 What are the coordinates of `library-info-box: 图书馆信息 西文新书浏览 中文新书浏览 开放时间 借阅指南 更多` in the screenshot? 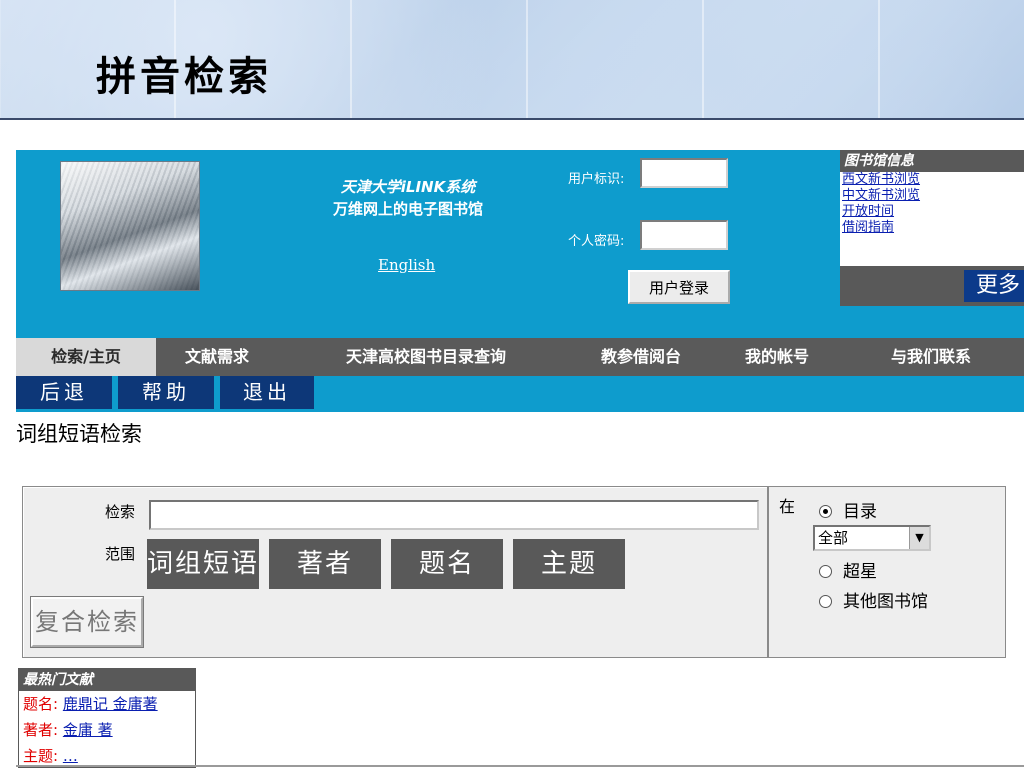 It's located at (932, 228).